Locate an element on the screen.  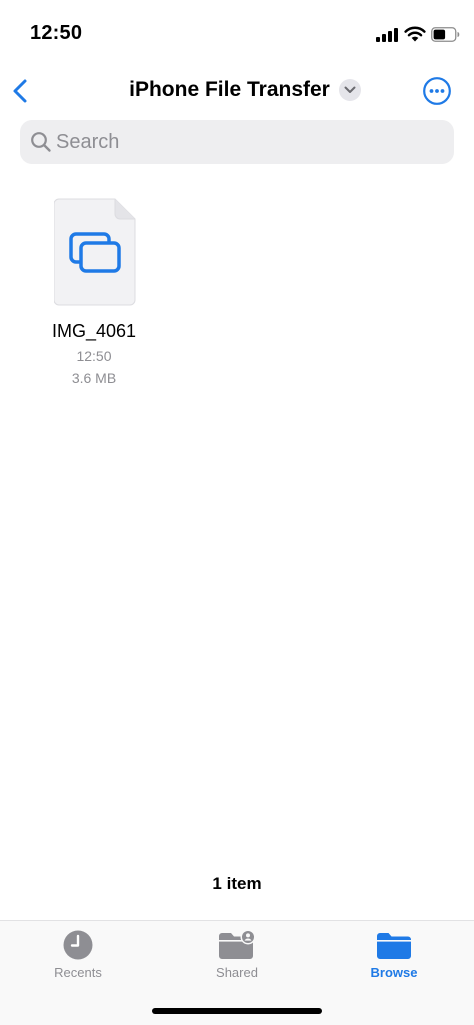
status-time: 12:50 is located at coordinates (56, 33).